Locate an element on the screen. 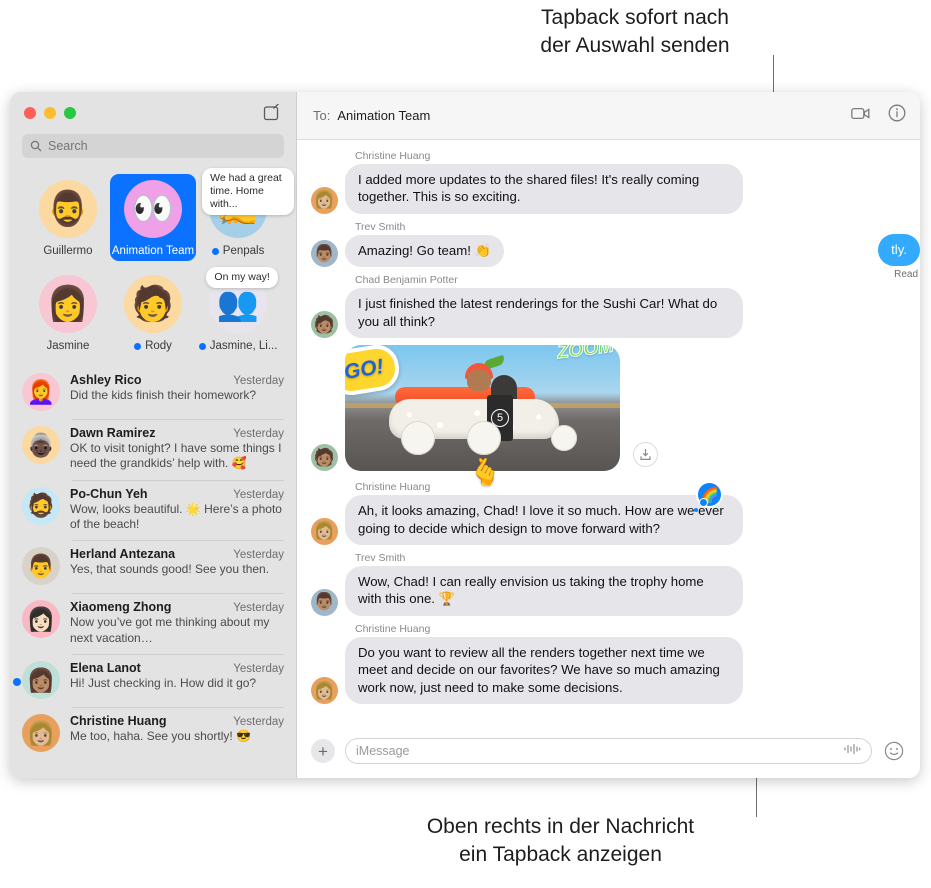 This screenshot has height=888, width=931. message-group-photo: 🧑🏽 5 GO! ZOOM 🫰 is located at coordinates (607, 416).